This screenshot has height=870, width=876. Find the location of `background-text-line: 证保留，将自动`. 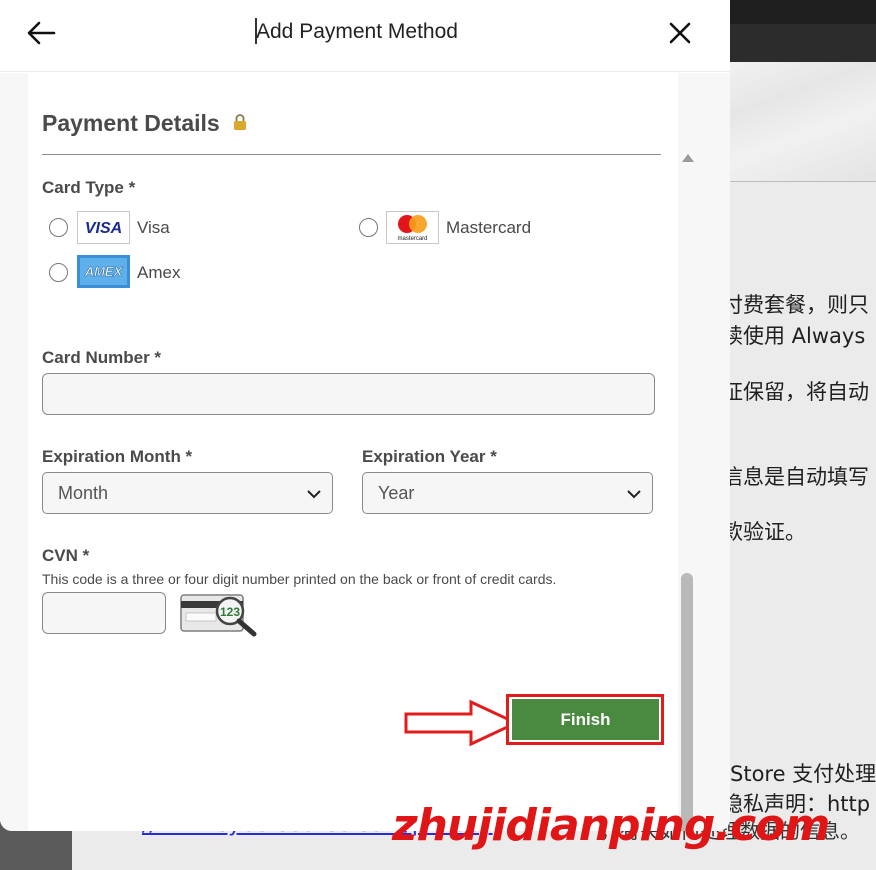

background-text-line: 证保留，将自动 is located at coordinates (795, 392).